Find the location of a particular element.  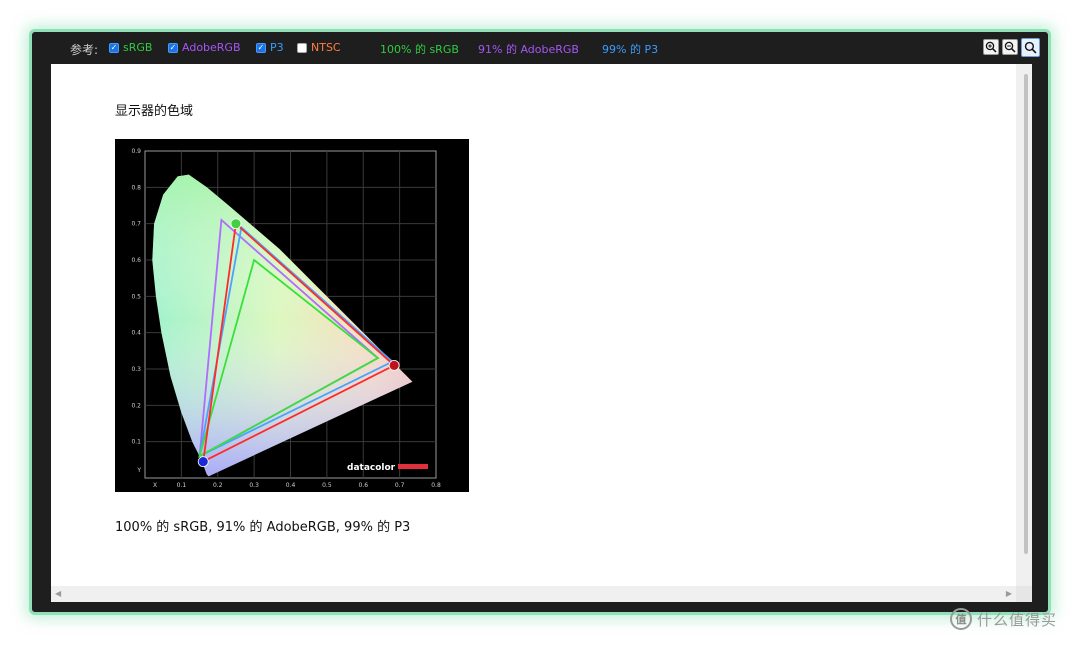

scroll-right-icon: ▶ is located at coordinates (1009, 593).